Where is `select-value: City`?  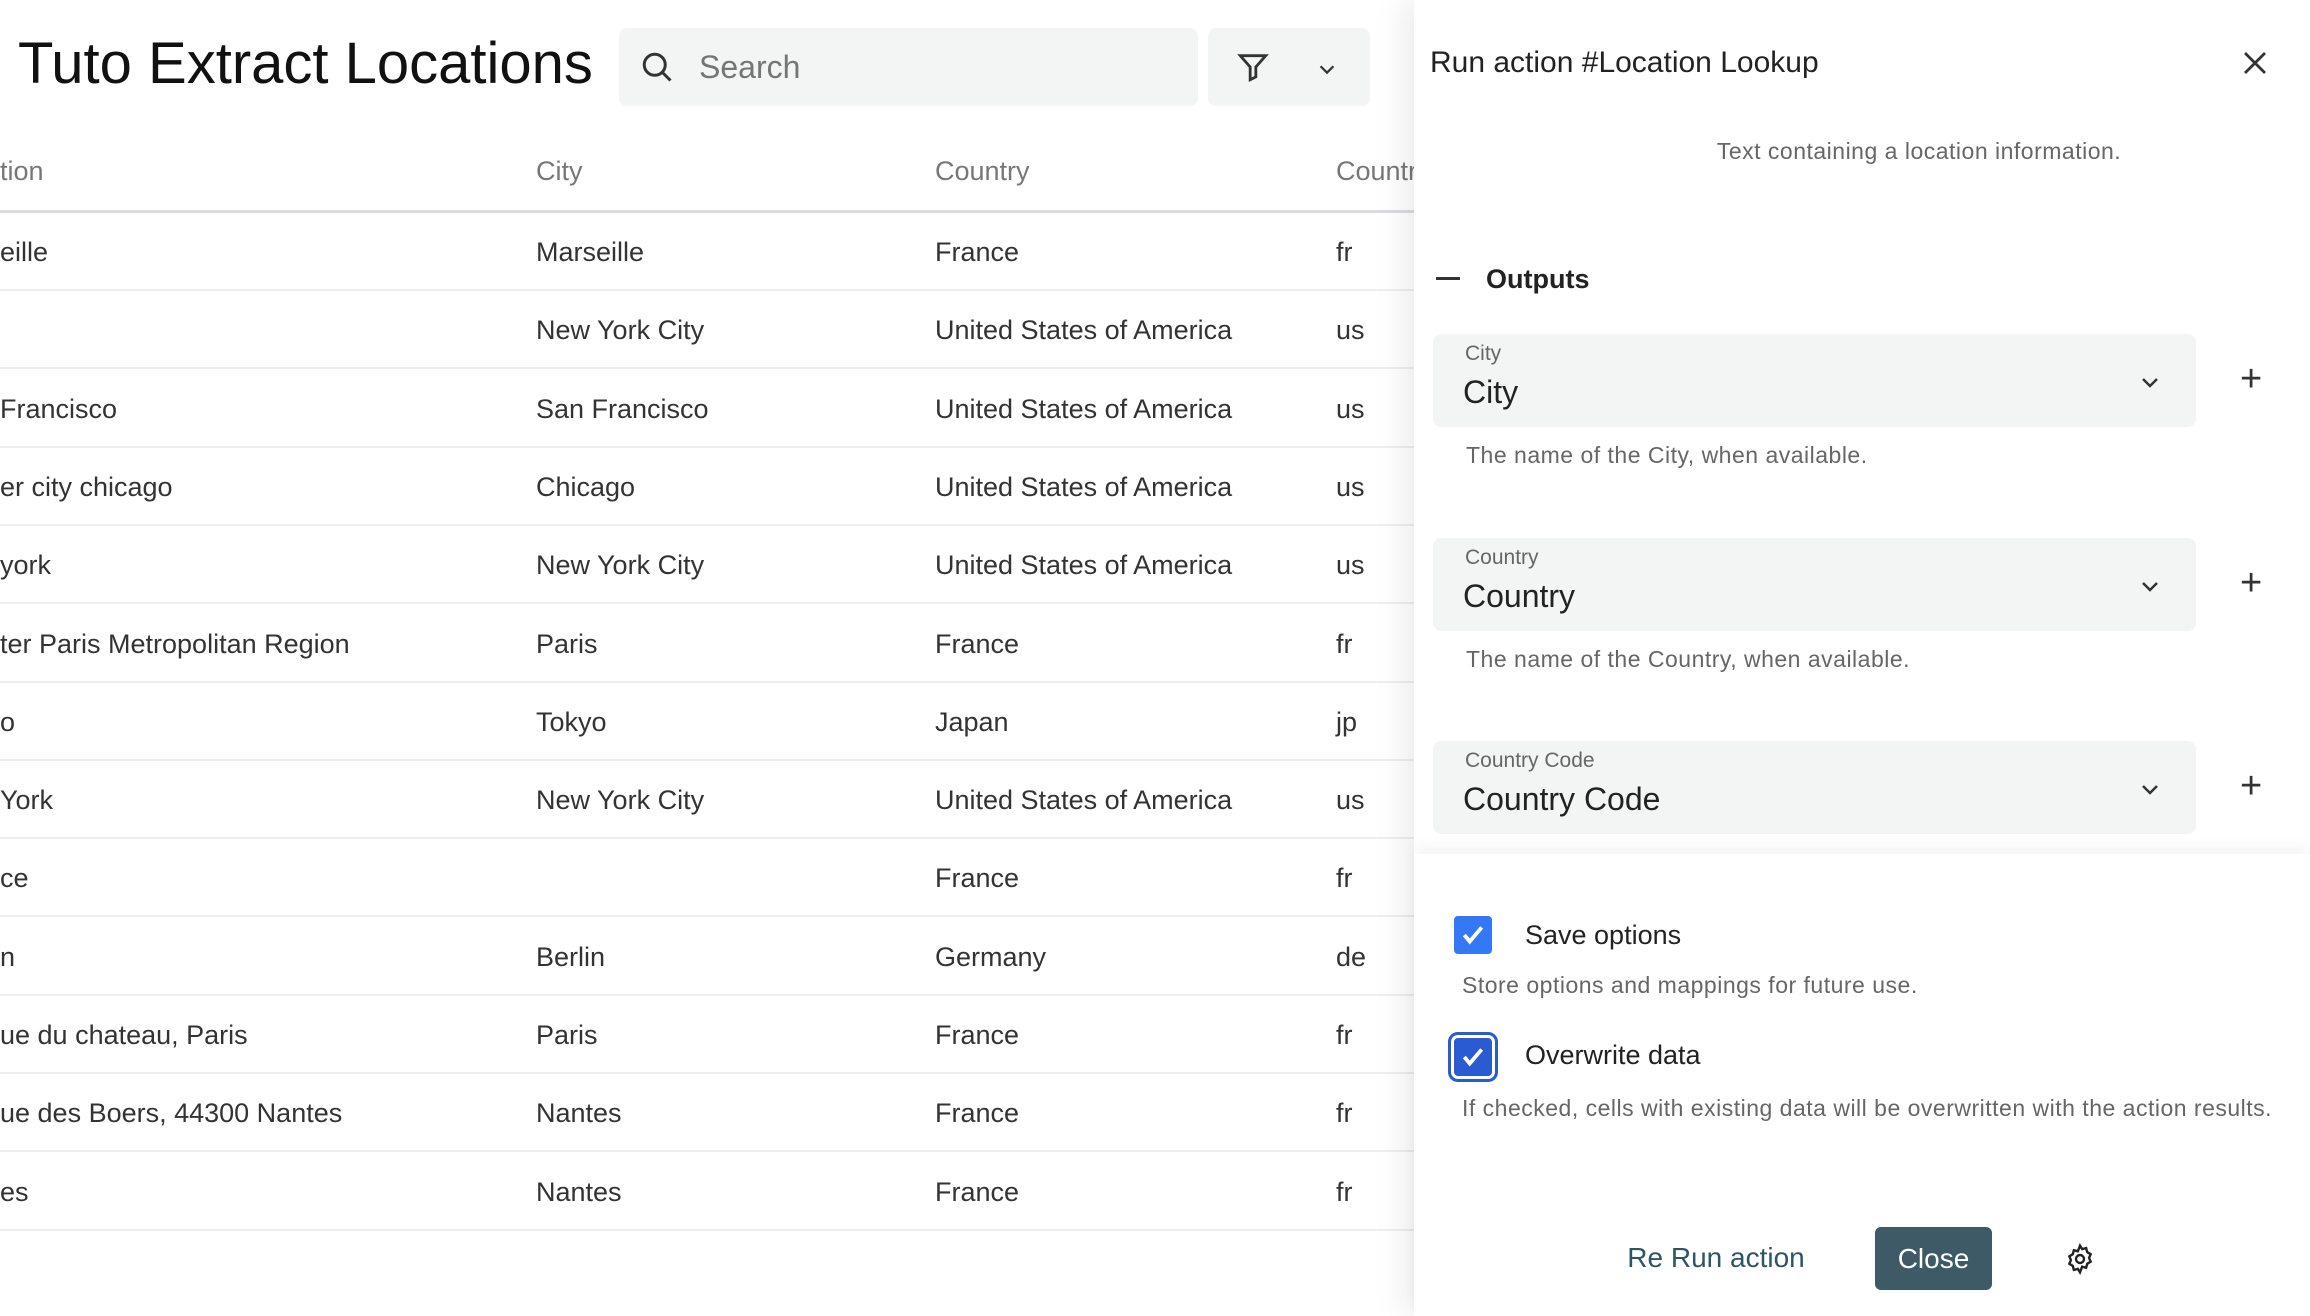
select-value: City is located at coordinates (1491, 392).